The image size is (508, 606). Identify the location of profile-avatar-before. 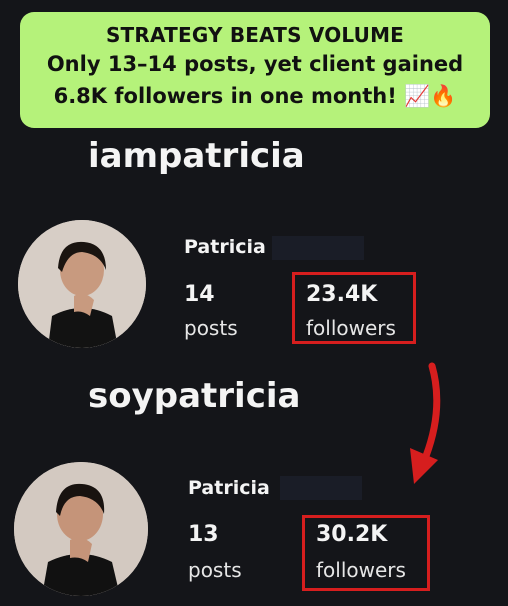
(82, 284).